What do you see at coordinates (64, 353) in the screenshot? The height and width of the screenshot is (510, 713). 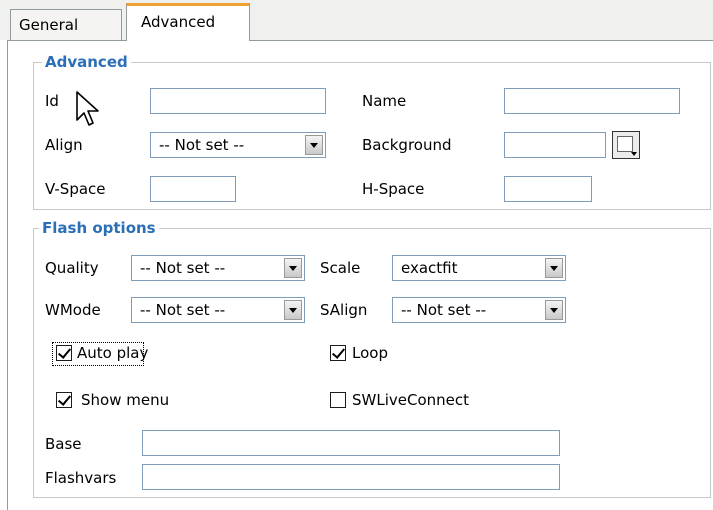 I see `autoplay-checkbox` at bounding box center [64, 353].